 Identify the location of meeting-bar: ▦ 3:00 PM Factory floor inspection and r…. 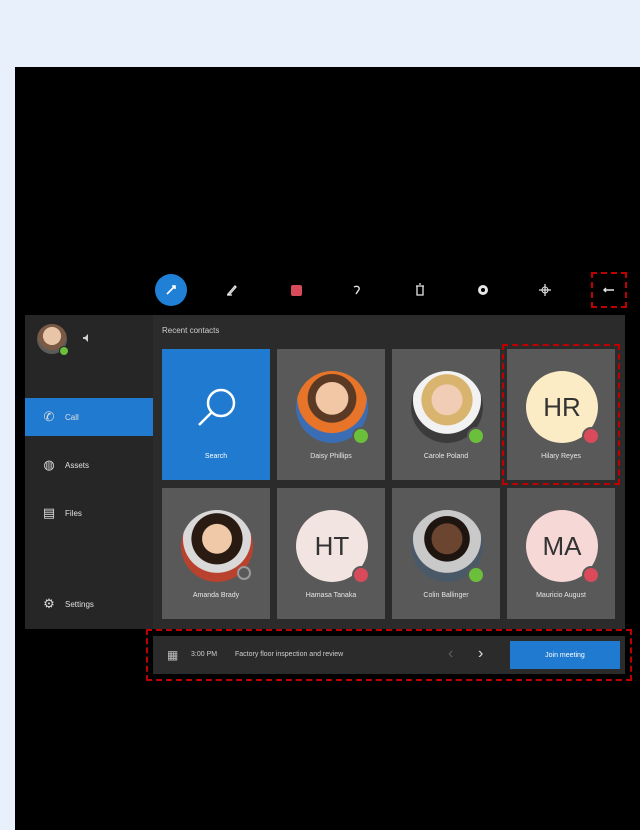
(389, 655).